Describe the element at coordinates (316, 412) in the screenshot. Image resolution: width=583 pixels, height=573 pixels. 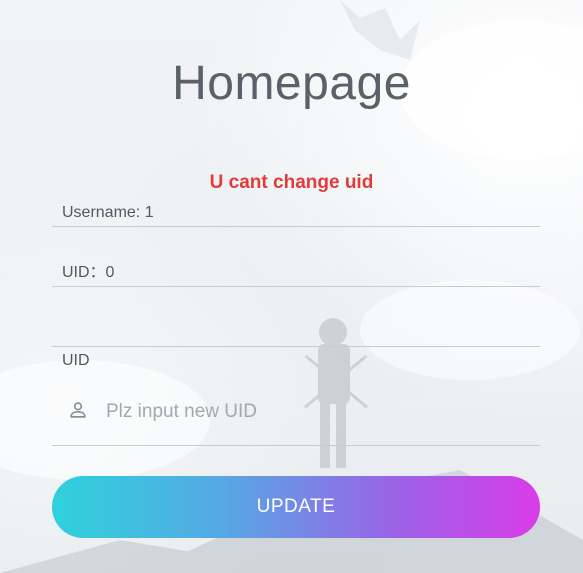
I see `new-uid-input` at that location.